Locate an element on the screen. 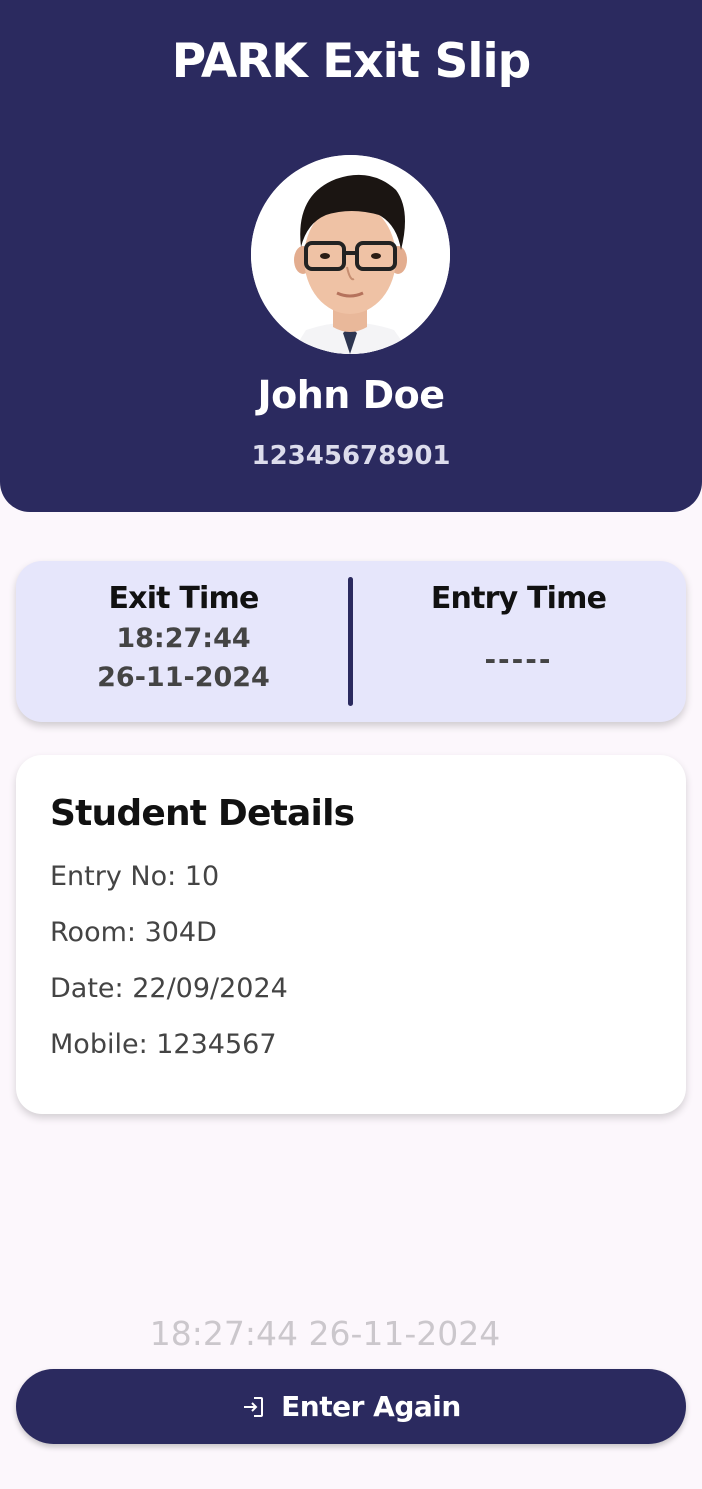  details-title: Student Details is located at coordinates (202, 813).